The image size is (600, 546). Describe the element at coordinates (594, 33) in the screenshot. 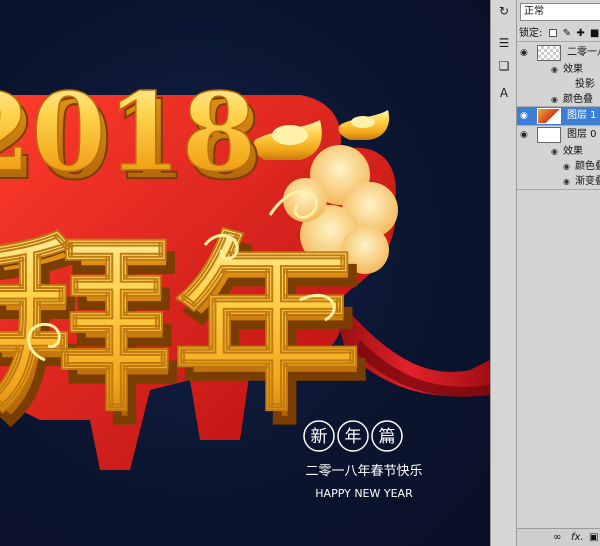

I see `lock-all-icon: ■` at that location.